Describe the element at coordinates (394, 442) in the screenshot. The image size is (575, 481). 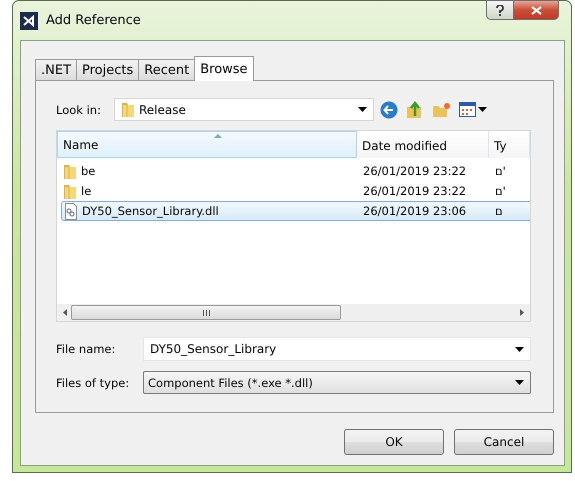
I see `ok-button: OK` at that location.